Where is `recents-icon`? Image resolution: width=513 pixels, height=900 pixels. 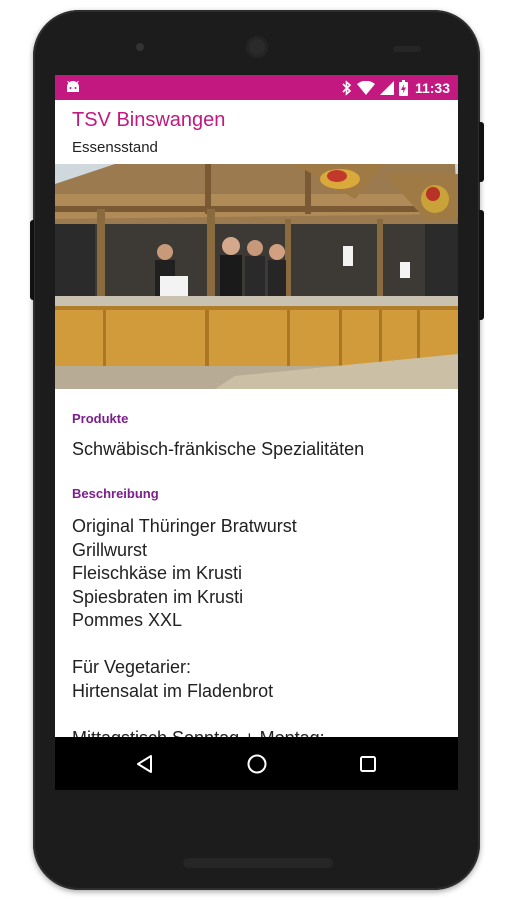
recents-icon is located at coordinates (368, 764).